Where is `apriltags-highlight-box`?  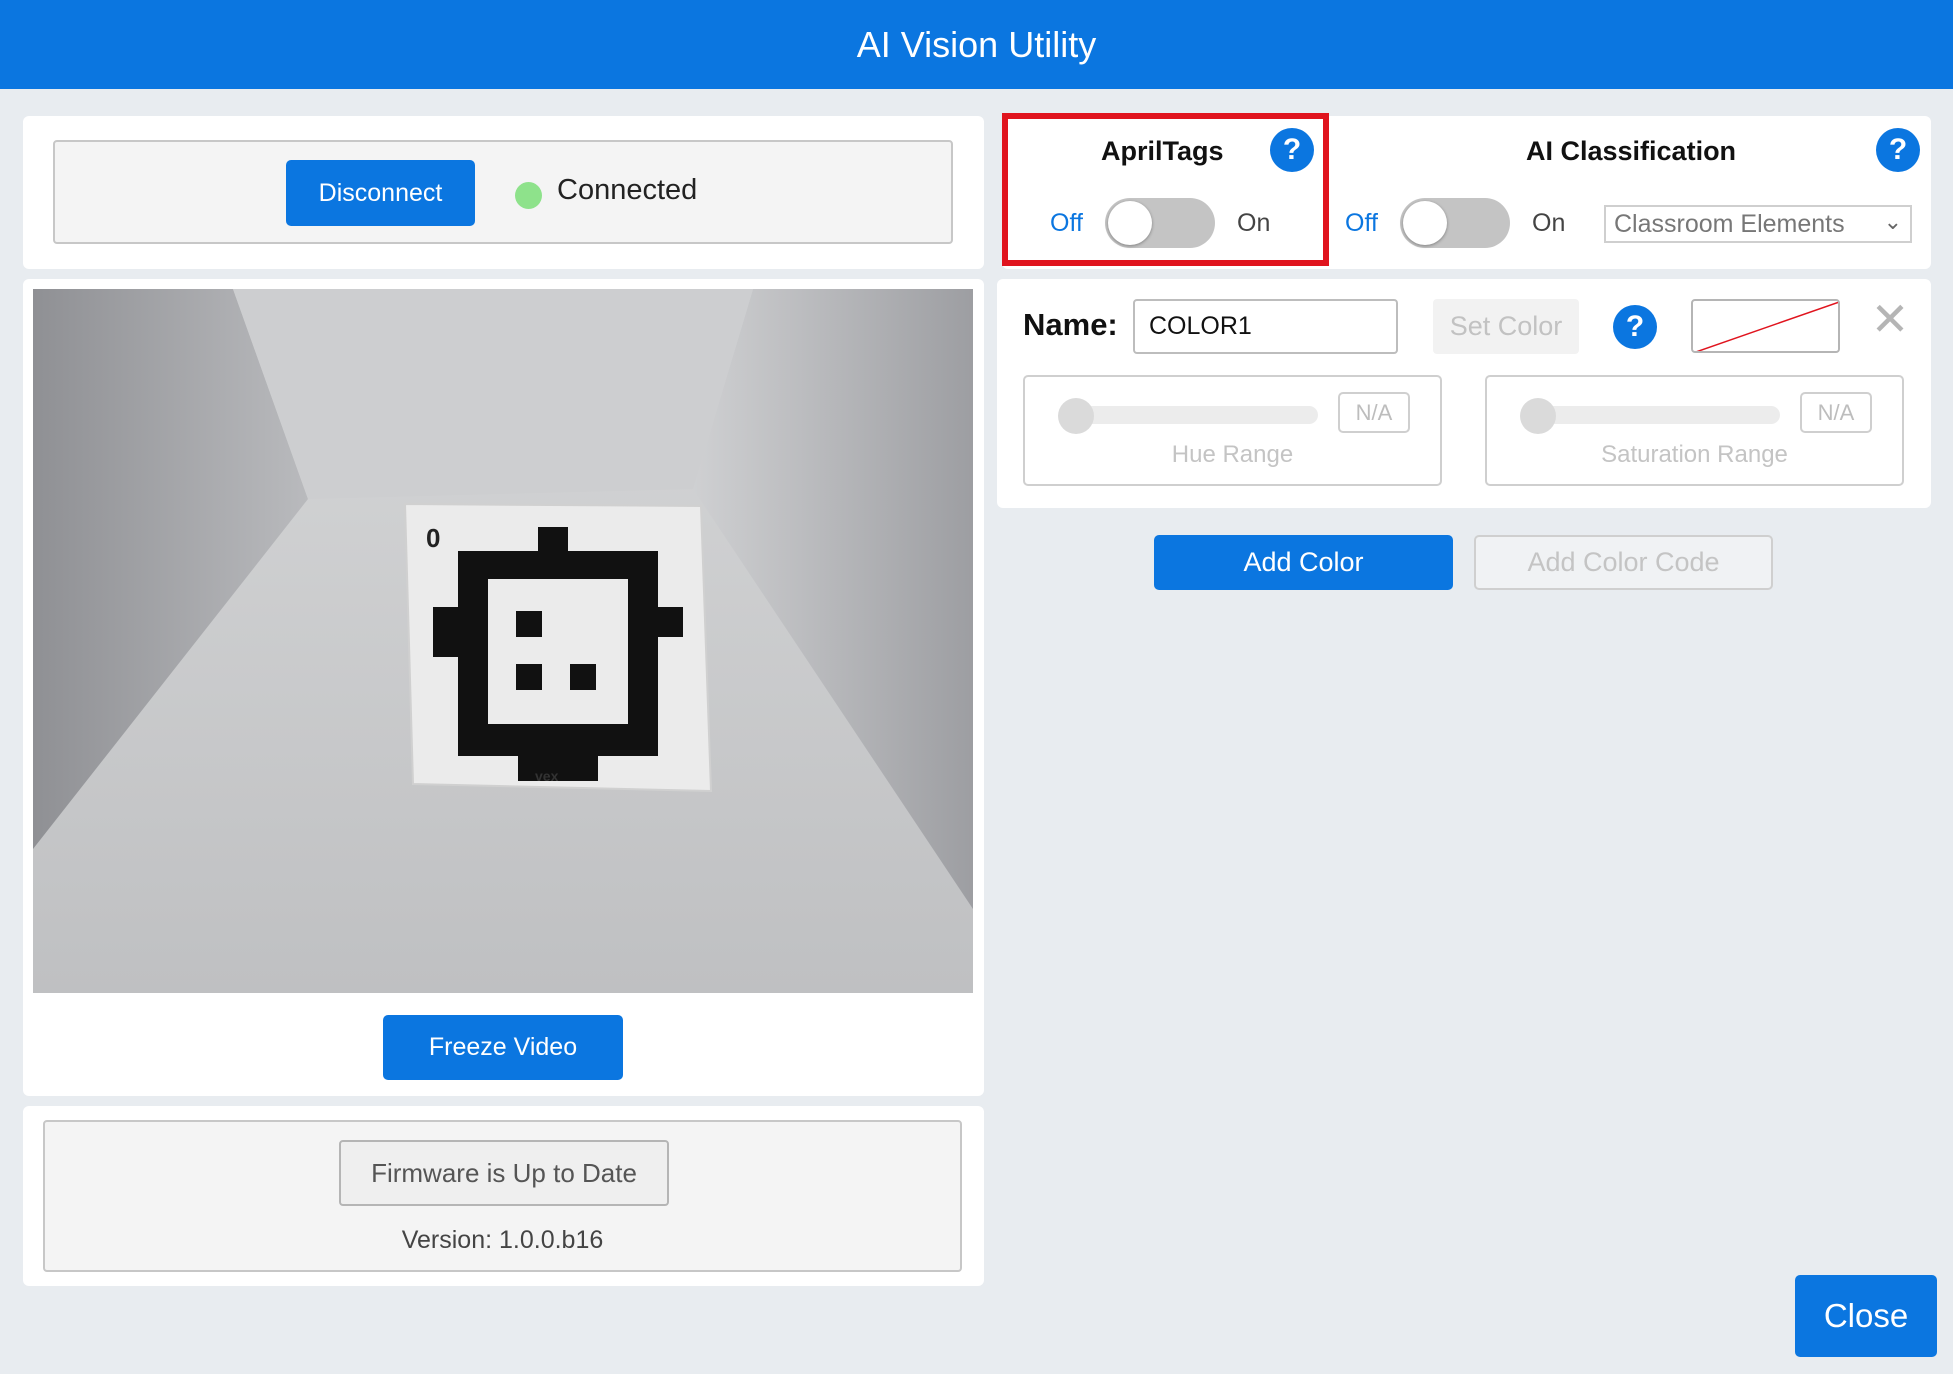
apriltags-highlight-box is located at coordinates (1165, 189).